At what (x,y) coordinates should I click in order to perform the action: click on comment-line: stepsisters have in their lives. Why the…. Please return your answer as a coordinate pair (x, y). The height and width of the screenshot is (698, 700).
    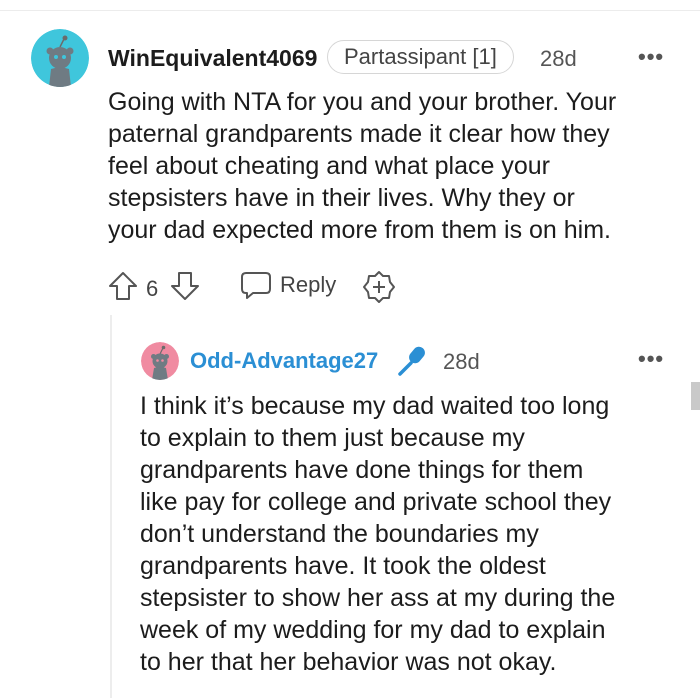
    Looking at the image, I should click on (341, 198).